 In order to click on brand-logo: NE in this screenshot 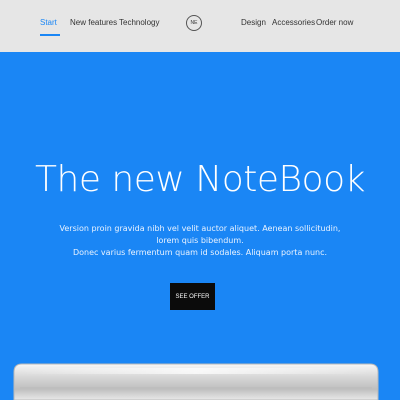, I will do `click(194, 23)`.